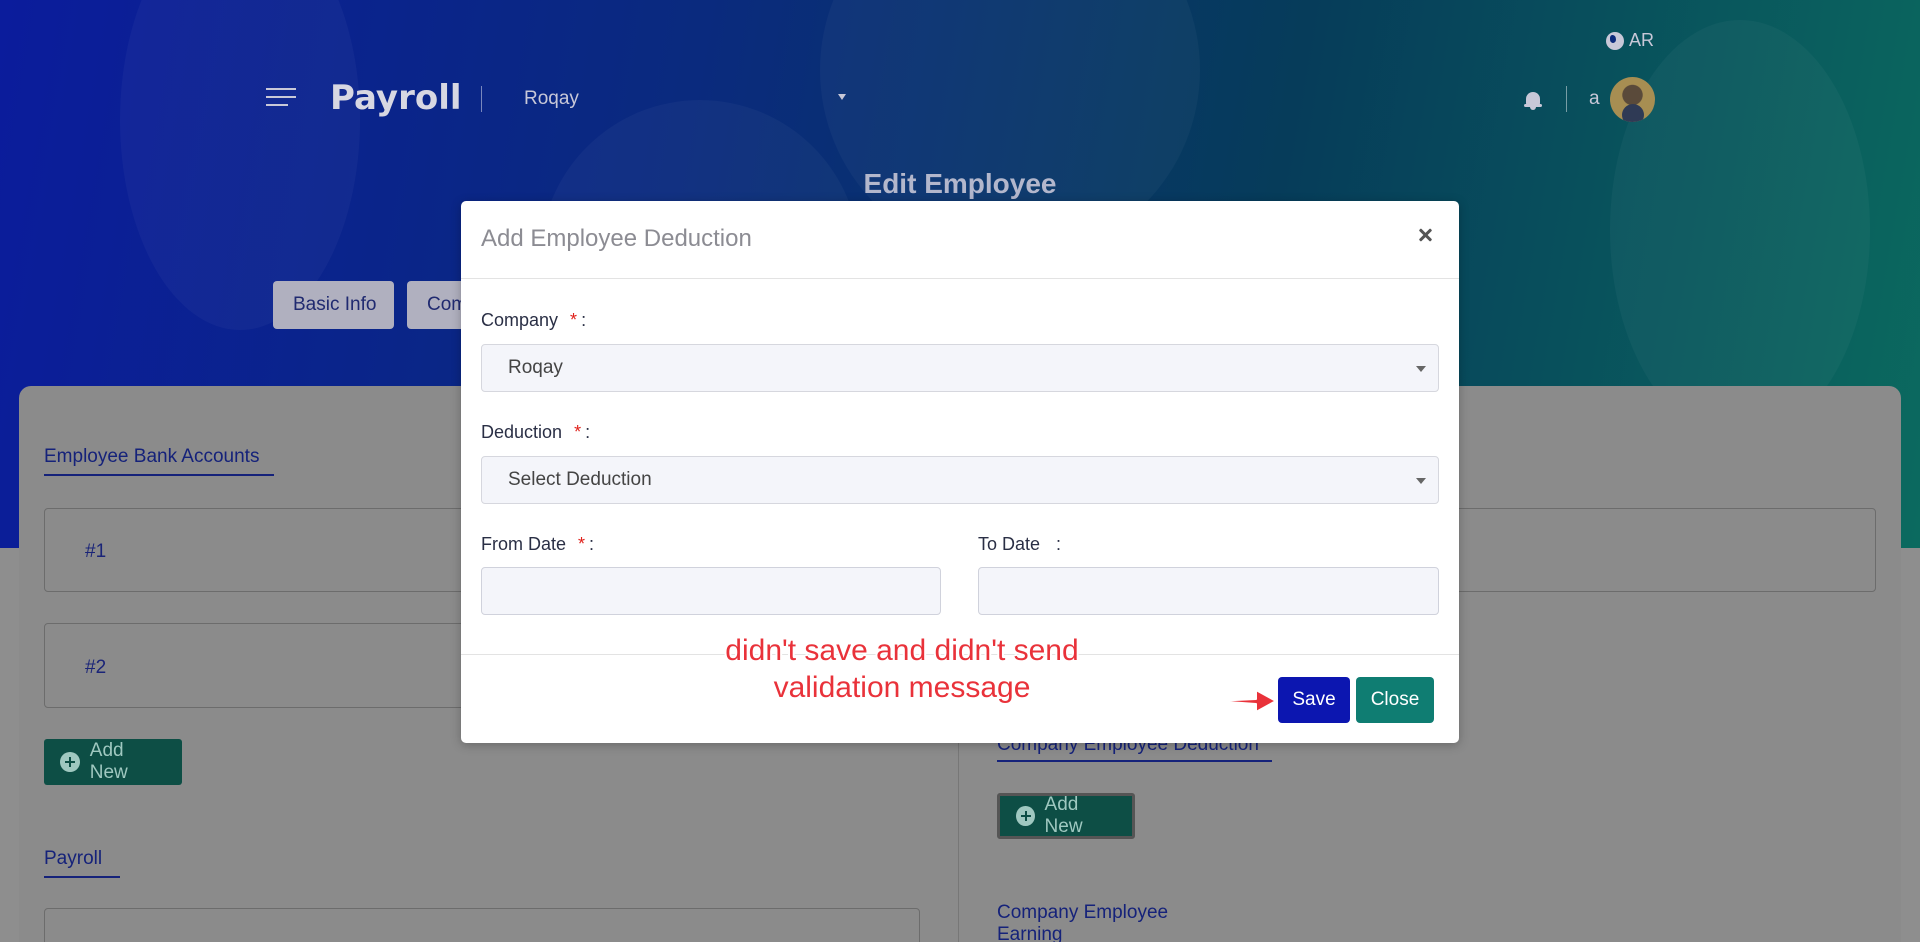 Image resolution: width=1920 pixels, height=942 pixels. What do you see at coordinates (685, 101) in the screenshot?
I see `company-switcher: Roqay` at bounding box center [685, 101].